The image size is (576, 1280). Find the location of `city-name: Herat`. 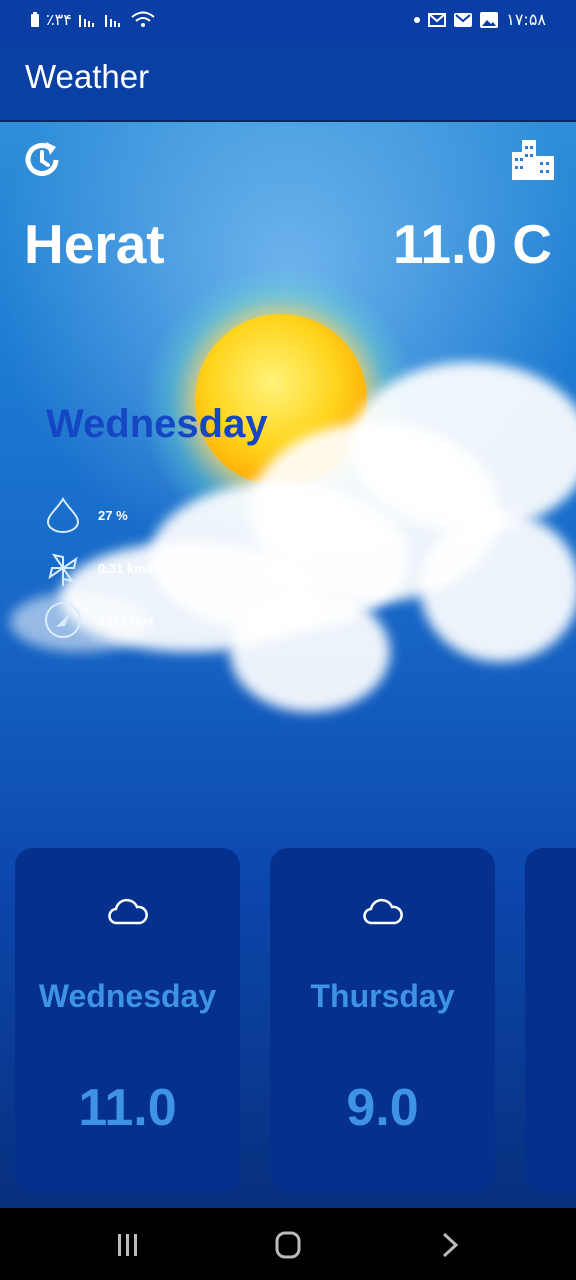

city-name: Herat is located at coordinates (94, 244).